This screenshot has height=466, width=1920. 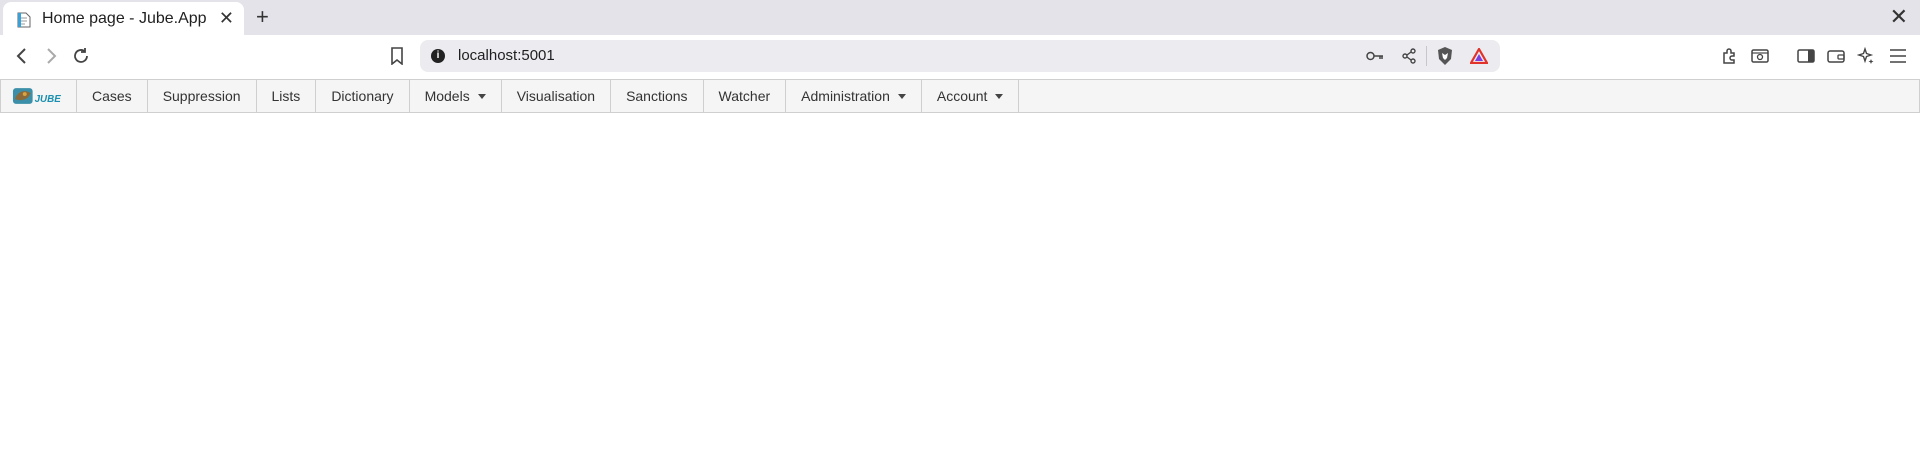 What do you see at coordinates (51, 56) in the screenshot?
I see `forward-icon` at bounding box center [51, 56].